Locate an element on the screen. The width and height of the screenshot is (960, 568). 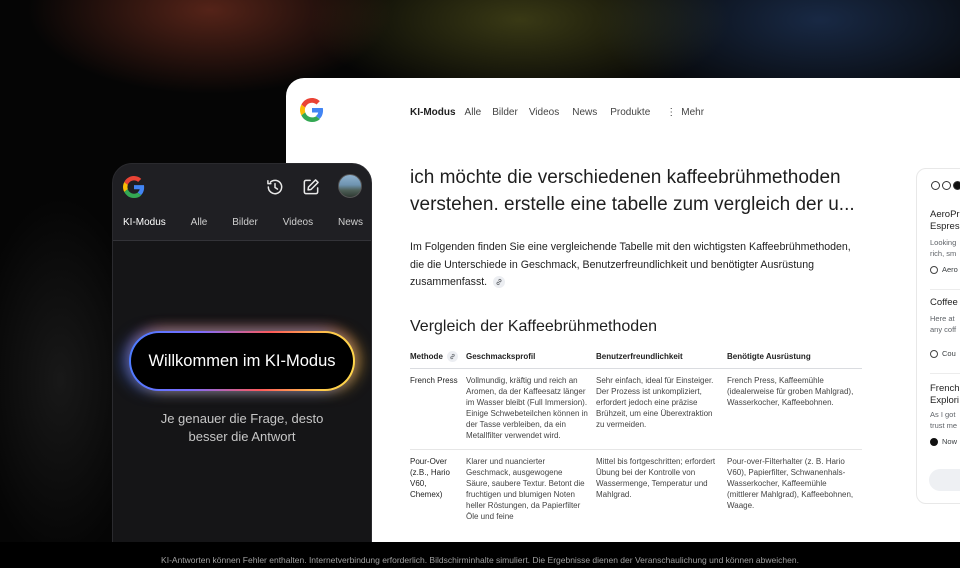
source-title: AeroPr is located at coordinates (945, 214).